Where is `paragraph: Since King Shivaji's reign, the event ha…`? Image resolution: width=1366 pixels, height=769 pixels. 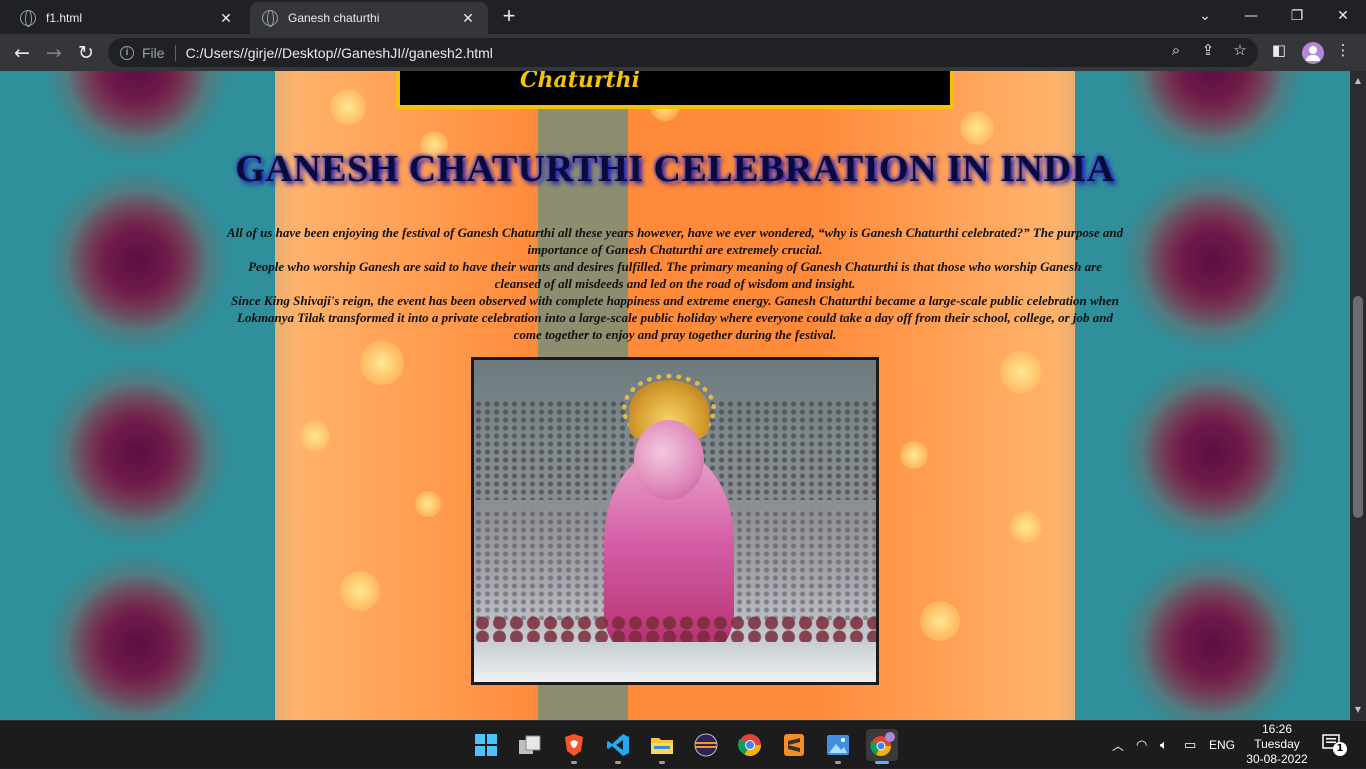
paragraph: Since King Shivaji's reign, the event ha… is located at coordinates (675, 317).